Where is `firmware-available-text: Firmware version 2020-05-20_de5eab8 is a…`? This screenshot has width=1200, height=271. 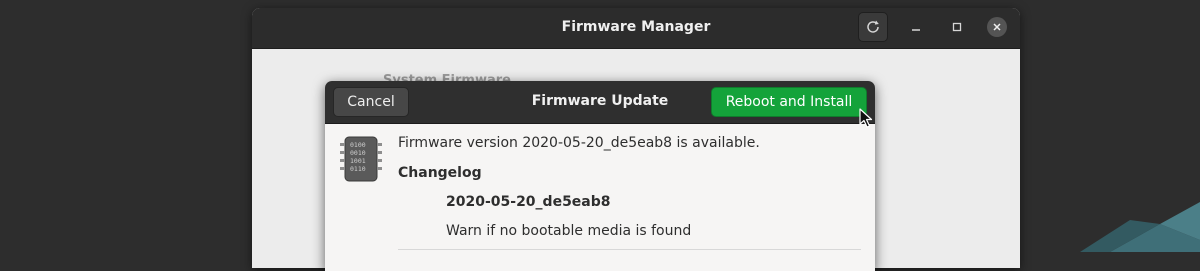 firmware-available-text: Firmware version 2020-05-20_de5eab8 is a… is located at coordinates (579, 143).